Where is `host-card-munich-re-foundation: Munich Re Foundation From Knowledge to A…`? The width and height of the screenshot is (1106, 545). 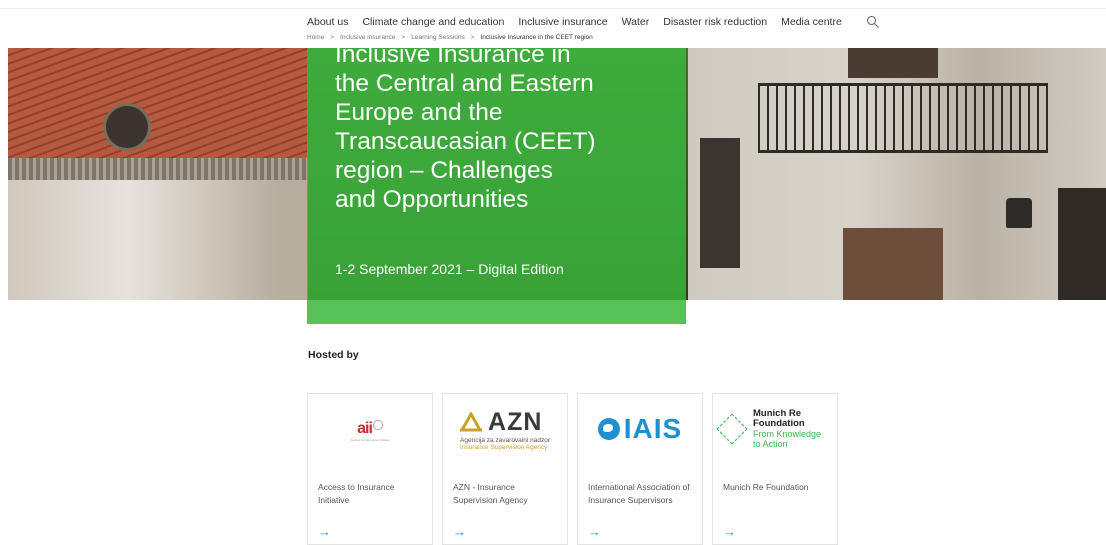 host-card-munich-re-foundation: Munich Re Foundation From Knowledge to A… is located at coordinates (775, 469).